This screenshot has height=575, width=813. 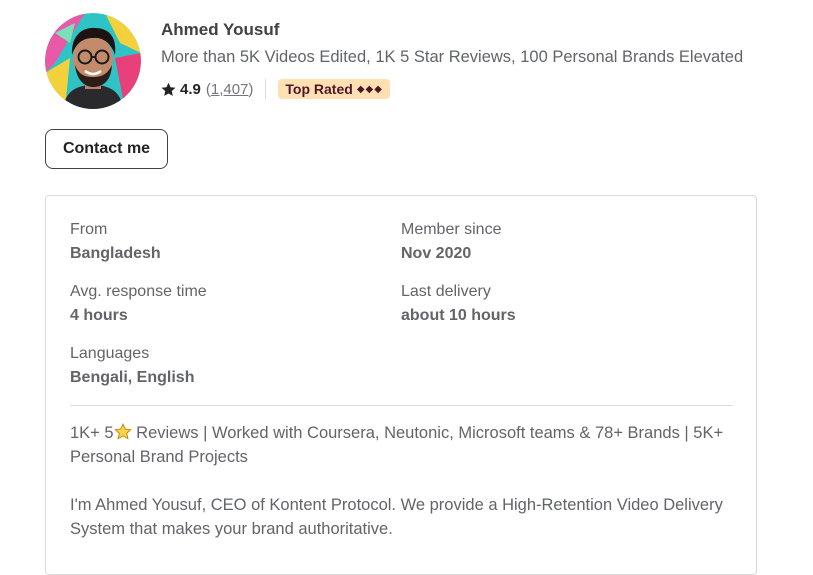 I want to click on rating-row: 4.9 (1,407) Top Rated ◆◆◆, so click(x=275, y=89).